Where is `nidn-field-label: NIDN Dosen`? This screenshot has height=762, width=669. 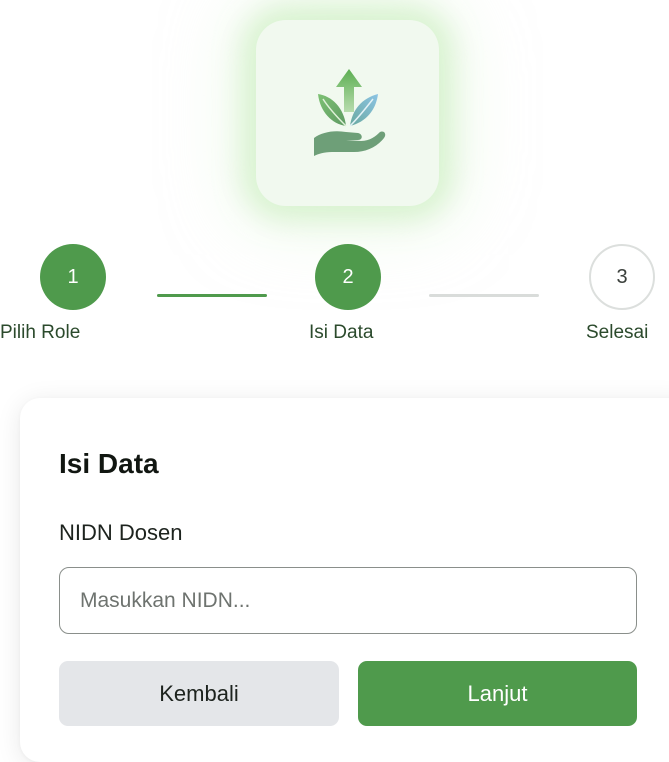 nidn-field-label: NIDN Dosen is located at coordinates (121, 532).